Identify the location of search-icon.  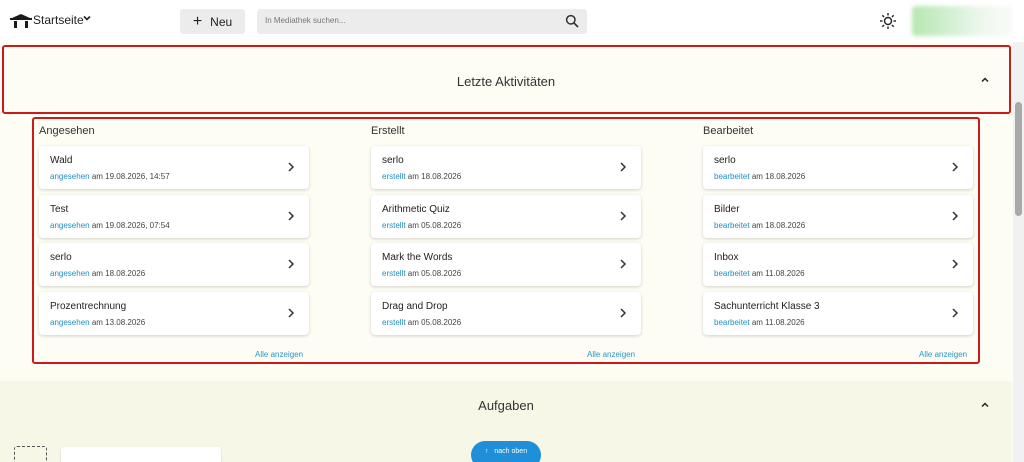
(572, 21).